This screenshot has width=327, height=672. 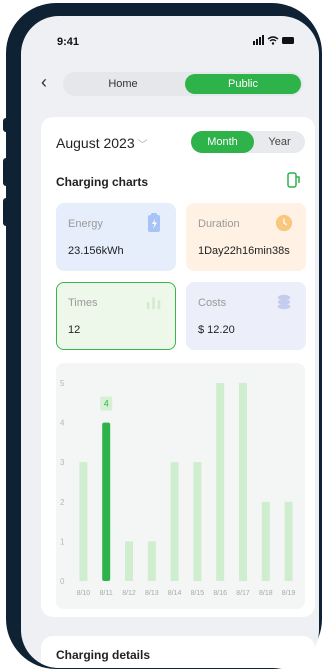 What do you see at coordinates (129, 593) in the screenshot?
I see `x-tick-label: 8/12` at bounding box center [129, 593].